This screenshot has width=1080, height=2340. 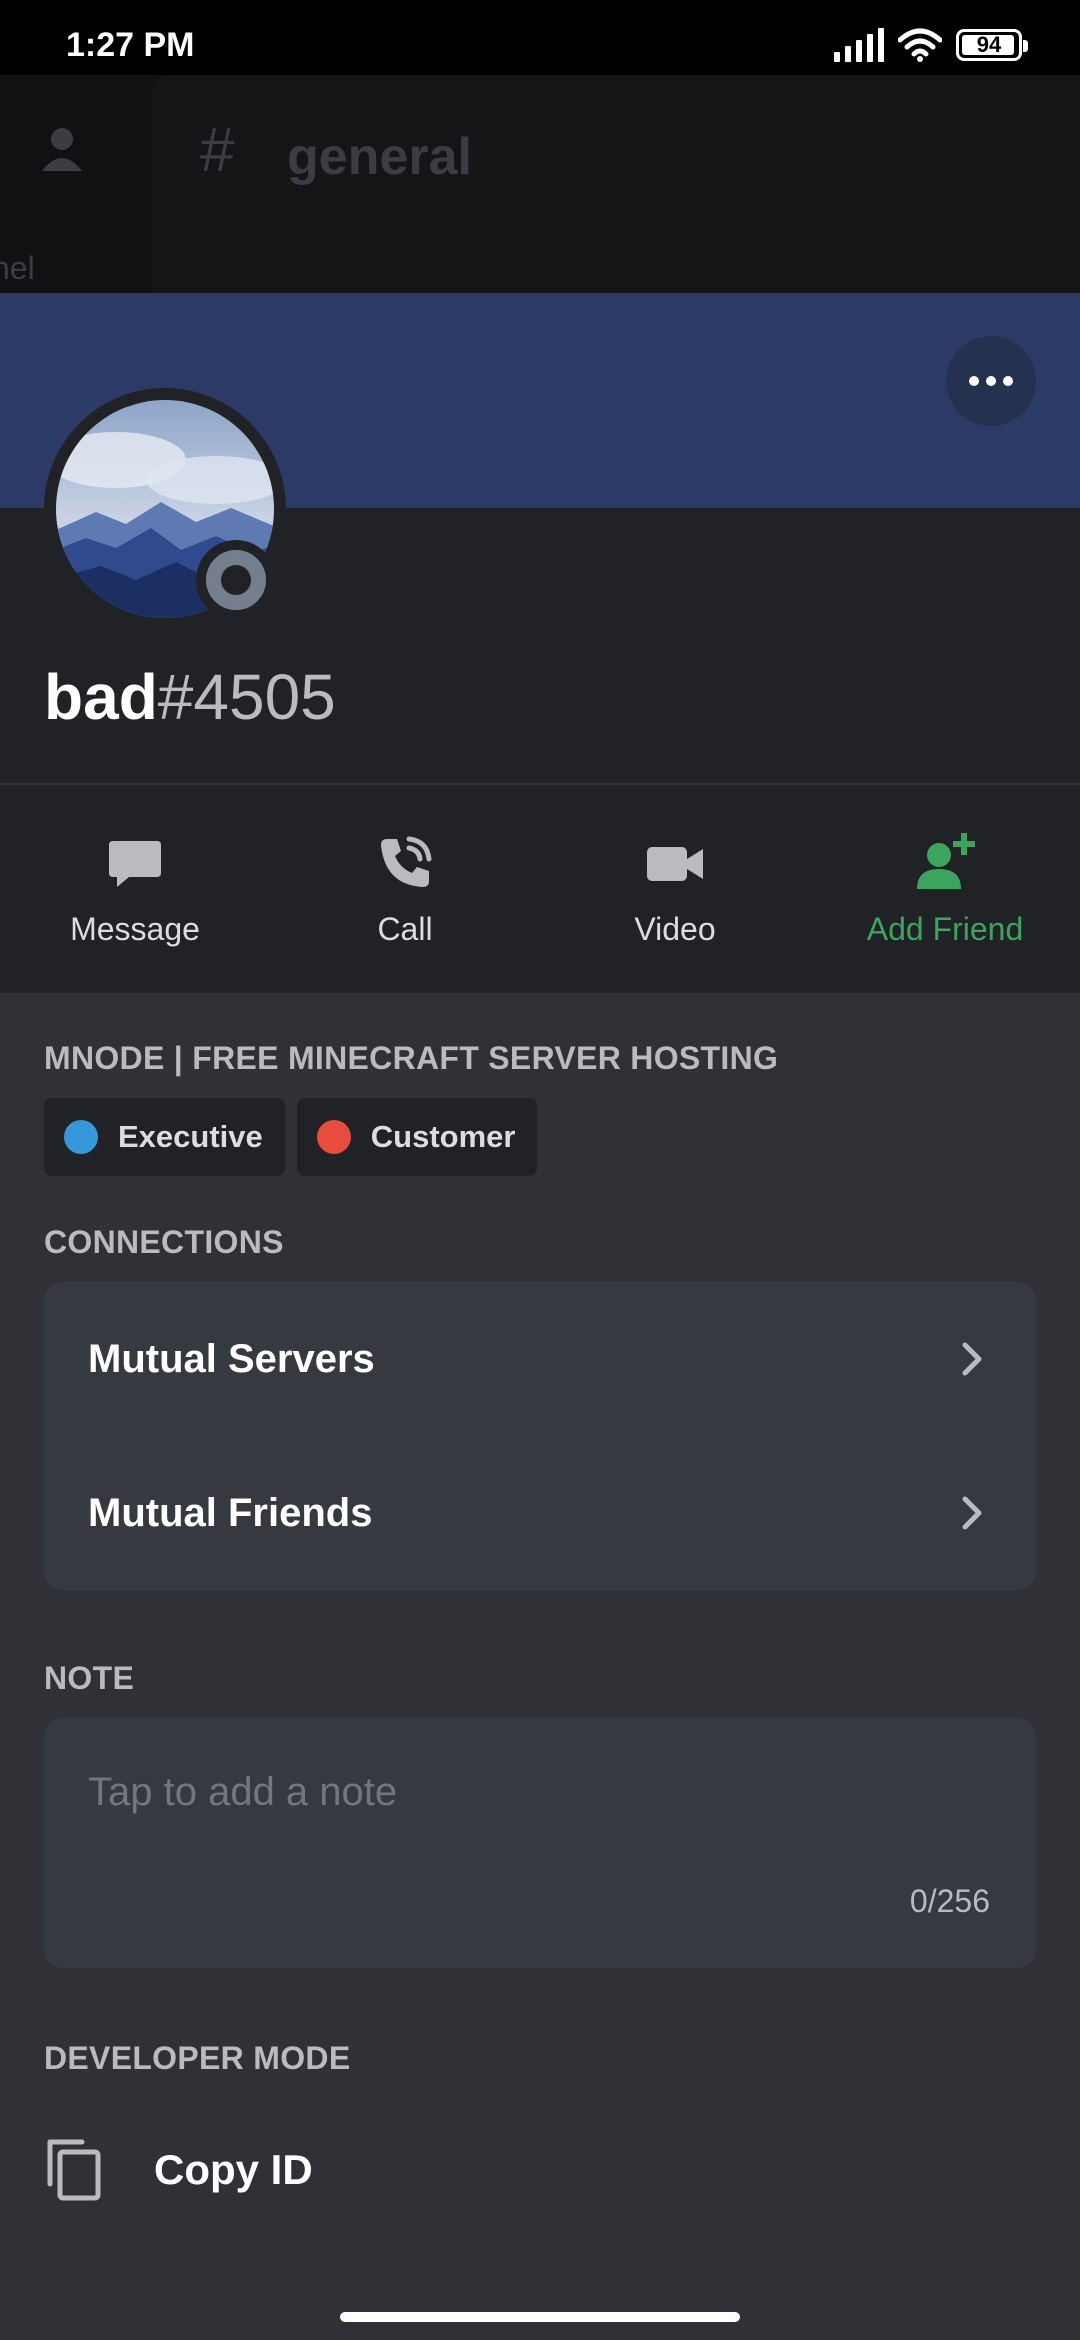 I want to click on phone-call-icon, so click(x=406, y=861).